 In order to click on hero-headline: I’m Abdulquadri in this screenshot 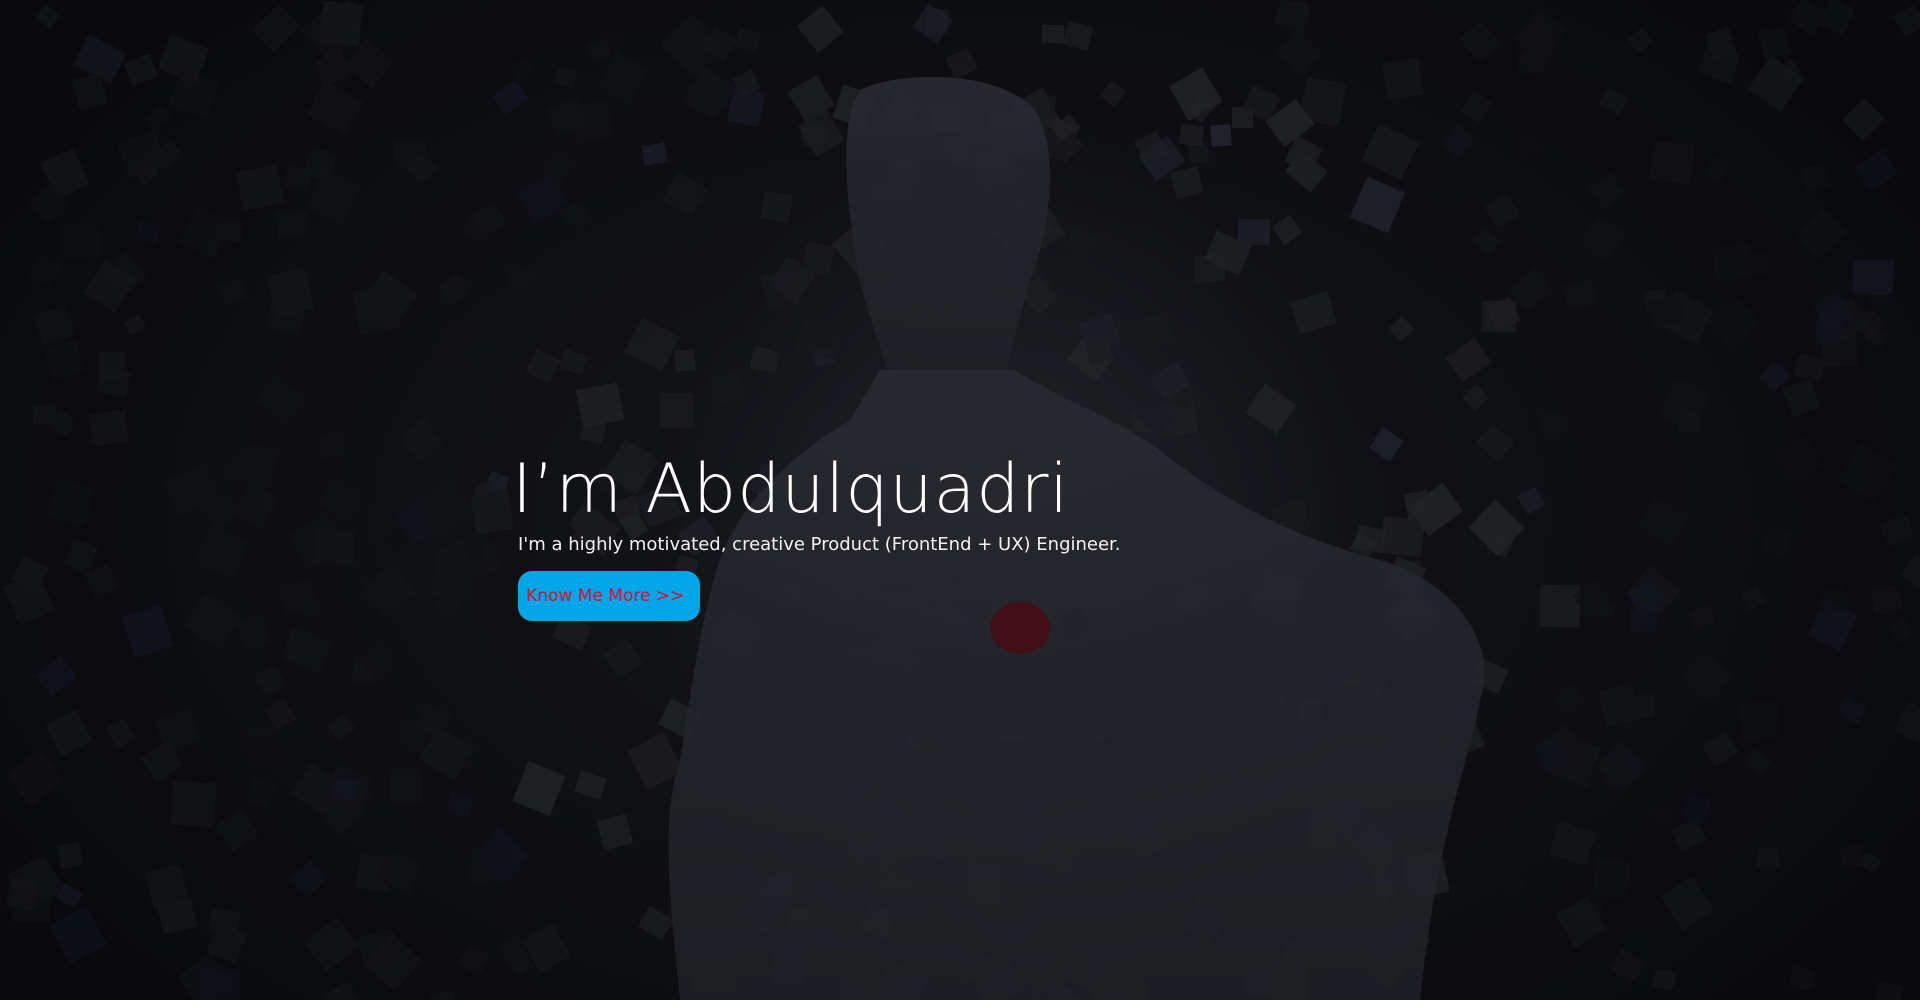, I will do `click(791, 489)`.